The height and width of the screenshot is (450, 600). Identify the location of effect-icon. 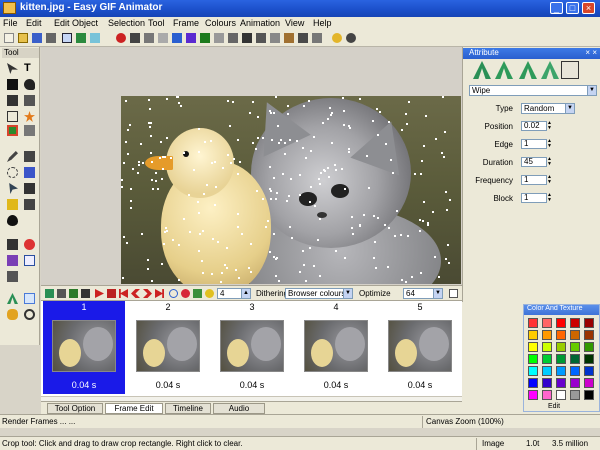
(303, 38).